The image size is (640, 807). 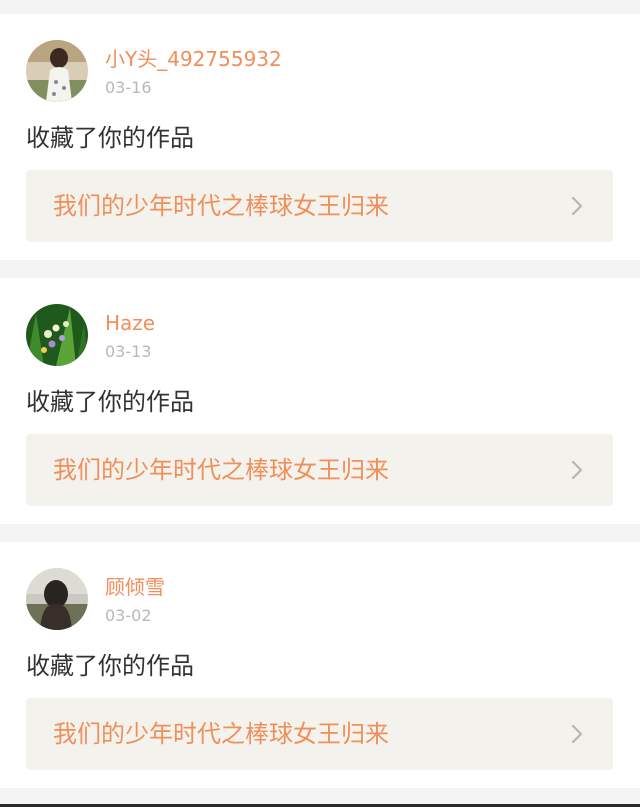 What do you see at coordinates (130, 323) in the screenshot?
I see `username: Haze` at bounding box center [130, 323].